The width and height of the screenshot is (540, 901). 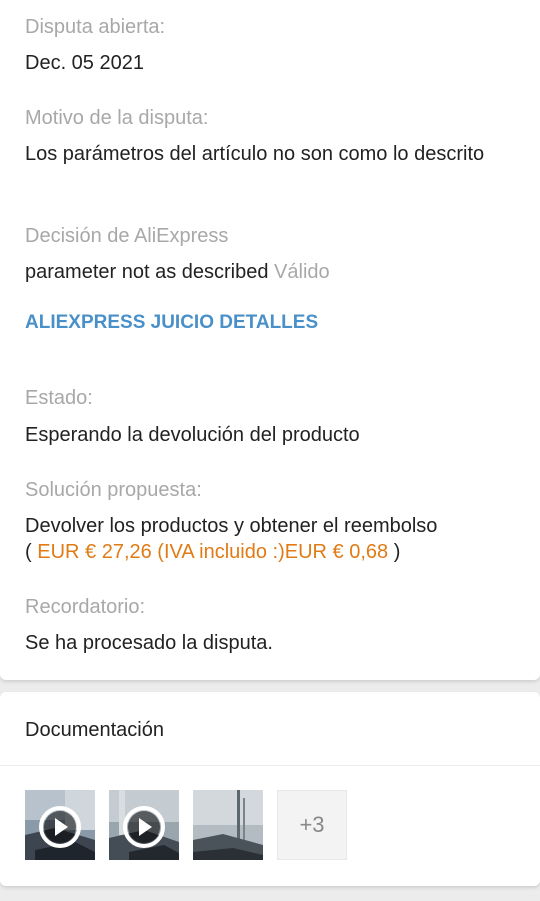 I want to click on decision-value-row: parameter not as described Válido, so click(x=270, y=272).